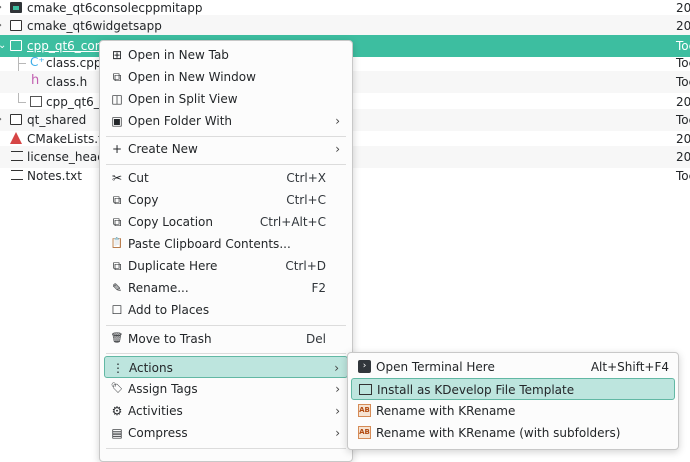 This screenshot has width=690, height=462. What do you see at coordinates (226, 222) in the screenshot?
I see `menu-item-copy-location: ⧉ Copy Location Ctrl+Alt+C` at bounding box center [226, 222].